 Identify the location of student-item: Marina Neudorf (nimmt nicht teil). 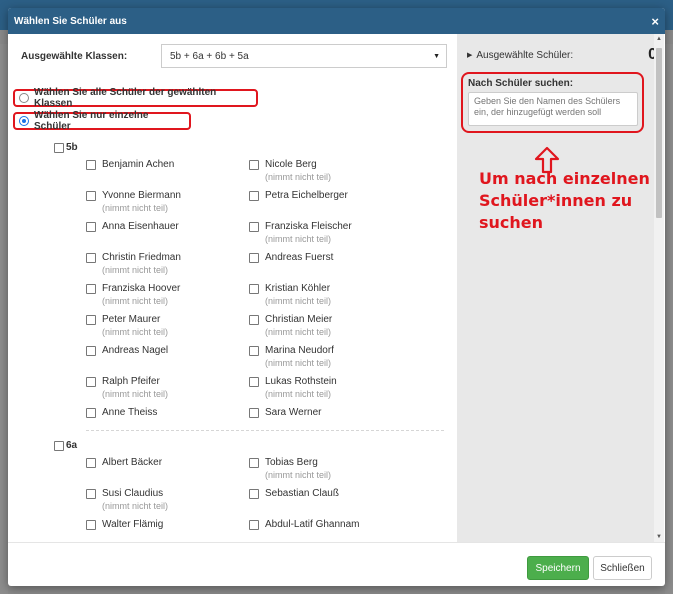
(324, 357).